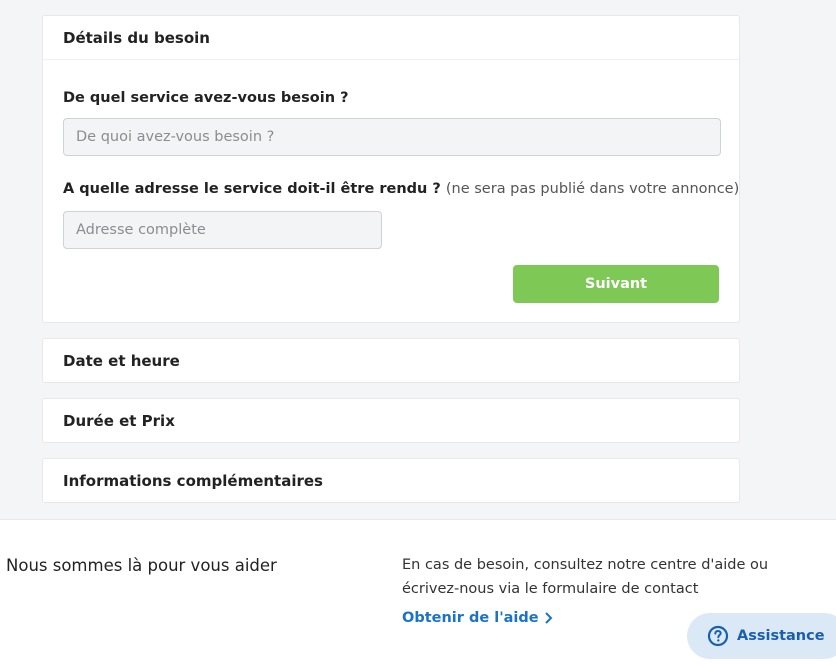 The width and height of the screenshot is (836, 664). What do you see at coordinates (616, 284) in the screenshot?
I see `next-button: Suivant` at bounding box center [616, 284].